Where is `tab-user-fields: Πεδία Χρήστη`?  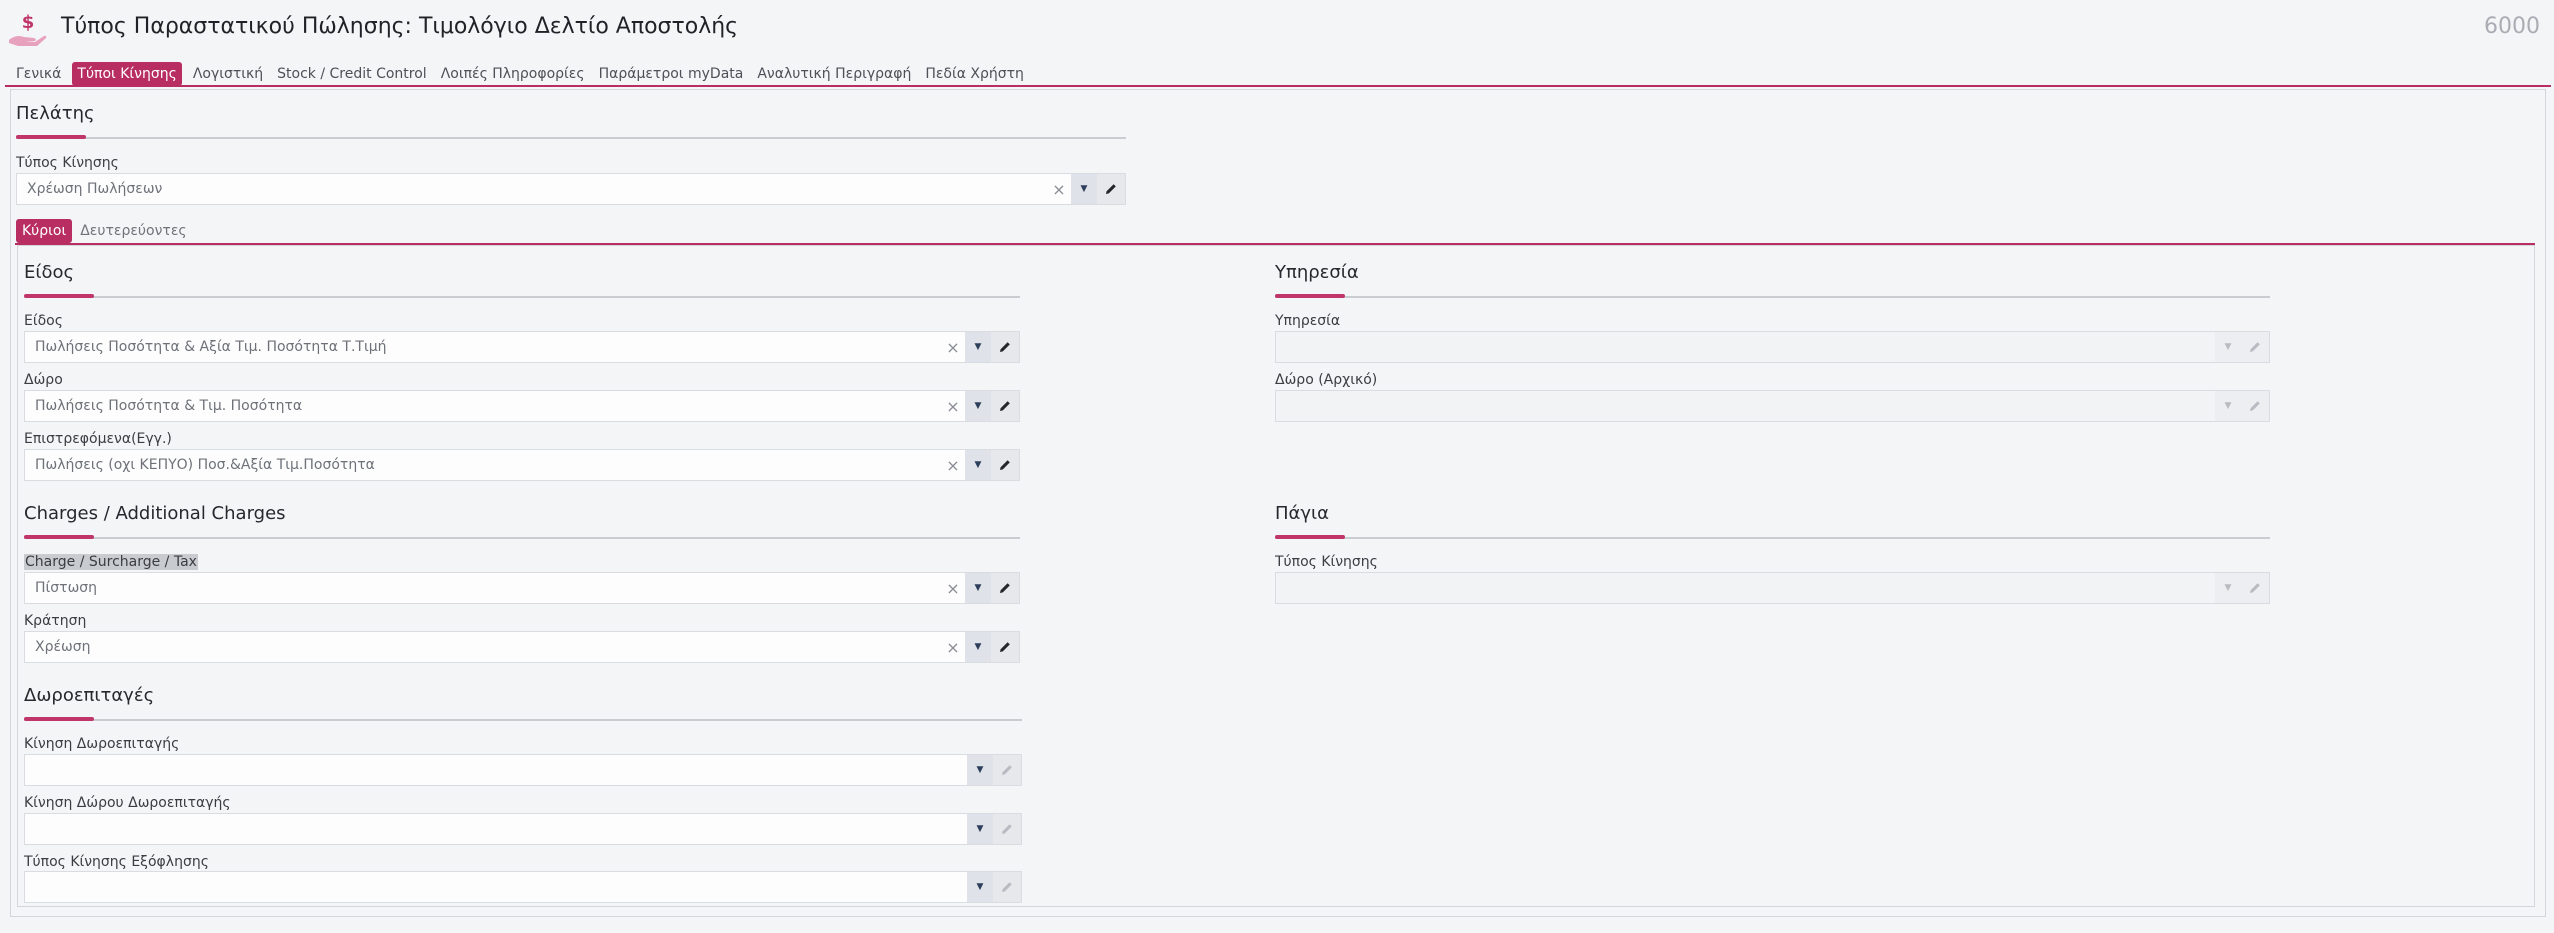
tab-user-fields: Πεδία Χρήστη is located at coordinates (974, 74).